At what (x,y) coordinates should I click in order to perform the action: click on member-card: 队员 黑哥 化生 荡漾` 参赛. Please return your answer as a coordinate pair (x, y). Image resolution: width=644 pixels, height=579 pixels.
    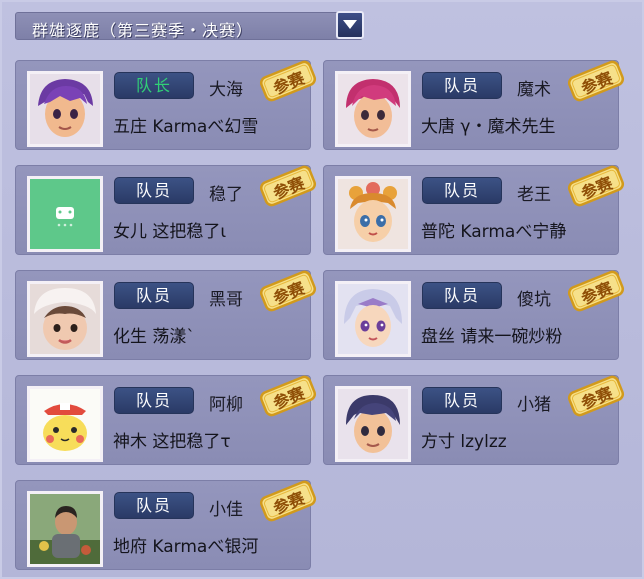
    Looking at the image, I should click on (166, 315).